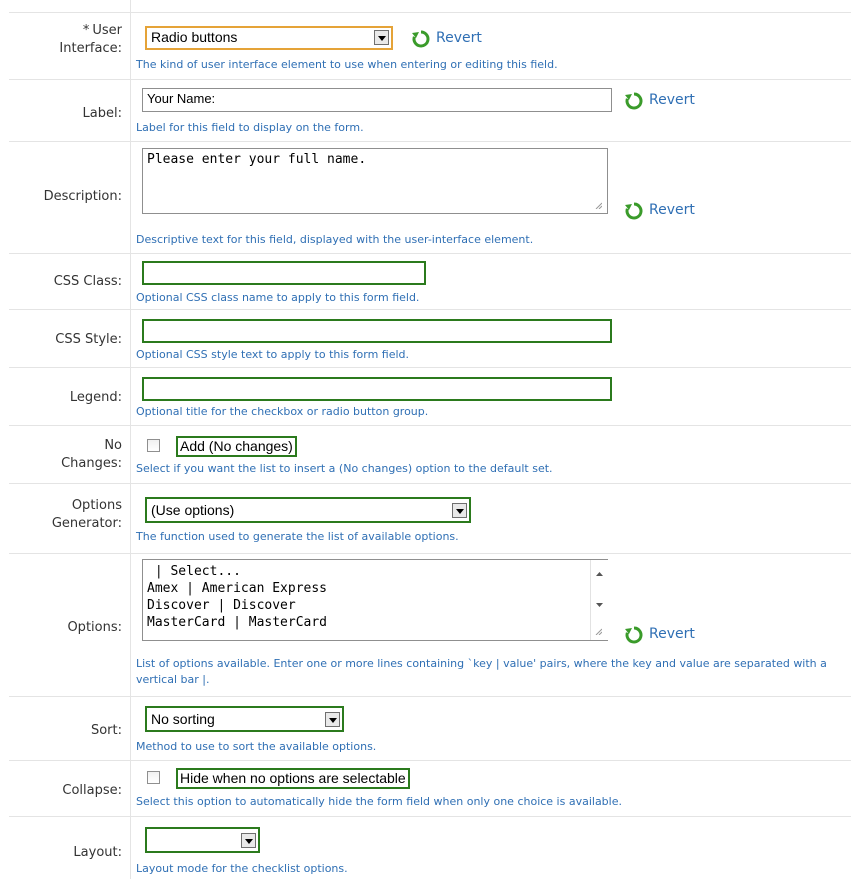 The width and height of the screenshot is (851, 879). Describe the element at coordinates (269, 38) in the screenshot. I see `user-interface-select: Radio buttons` at that location.